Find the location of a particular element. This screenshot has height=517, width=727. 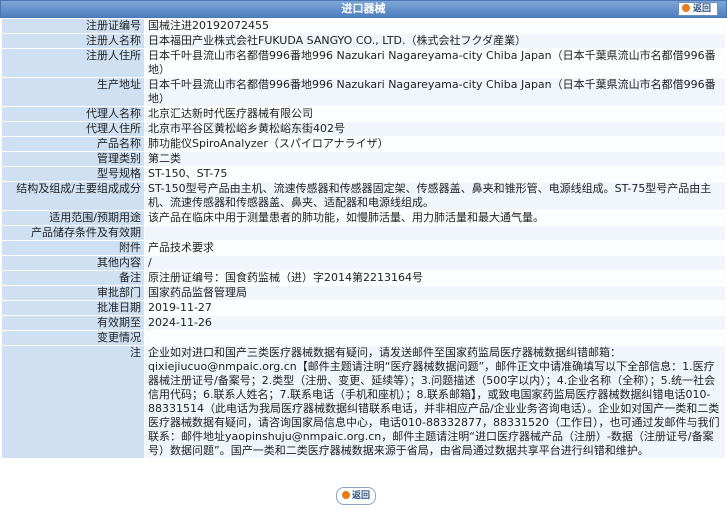

table-row: 代理人名称 北京汇达新时代医疗器械有限公司 is located at coordinates (363, 114).